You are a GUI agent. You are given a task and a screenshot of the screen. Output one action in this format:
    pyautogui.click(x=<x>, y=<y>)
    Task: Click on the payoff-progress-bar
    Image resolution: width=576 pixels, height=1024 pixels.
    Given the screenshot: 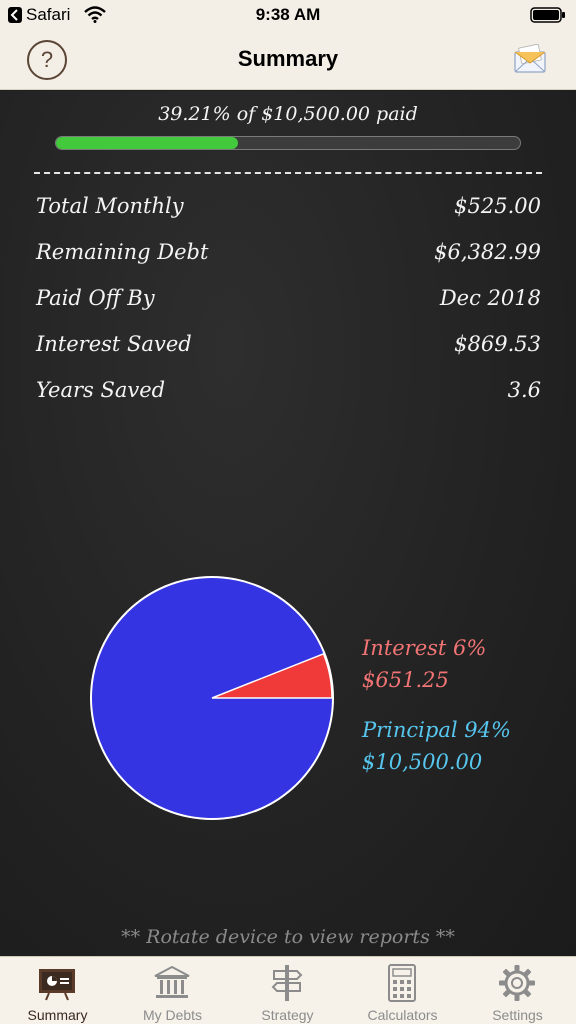 What is the action you would take?
    pyautogui.click(x=288, y=143)
    